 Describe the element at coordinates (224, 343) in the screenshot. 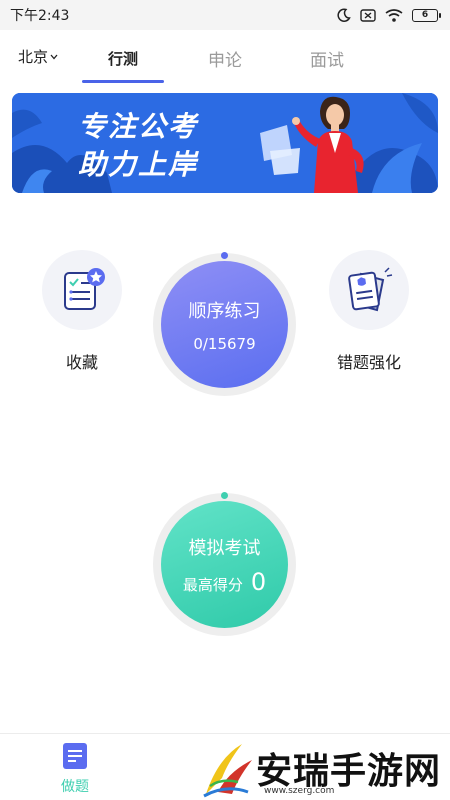

I see `sequential-progress: 0/15679` at that location.